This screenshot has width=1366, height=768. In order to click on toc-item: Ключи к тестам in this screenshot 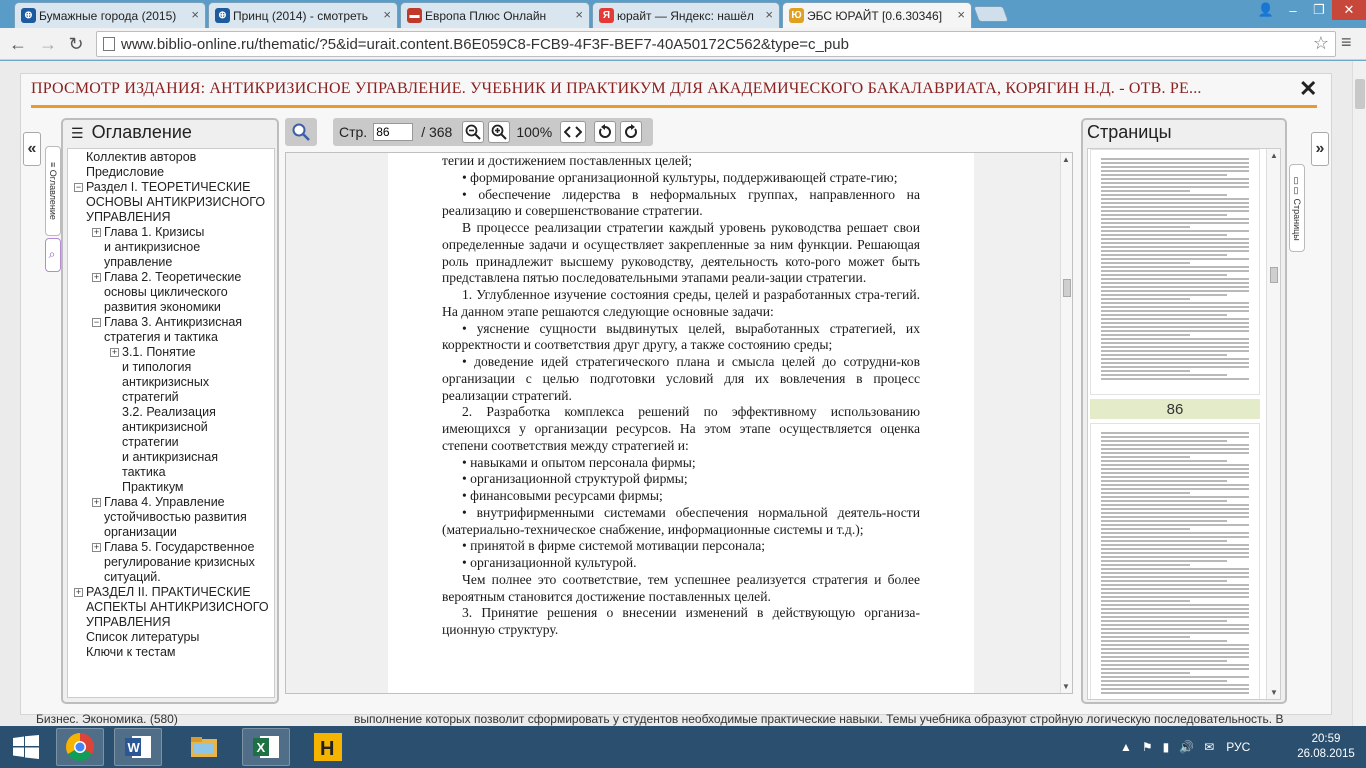, I will do `click(171, 652)`.